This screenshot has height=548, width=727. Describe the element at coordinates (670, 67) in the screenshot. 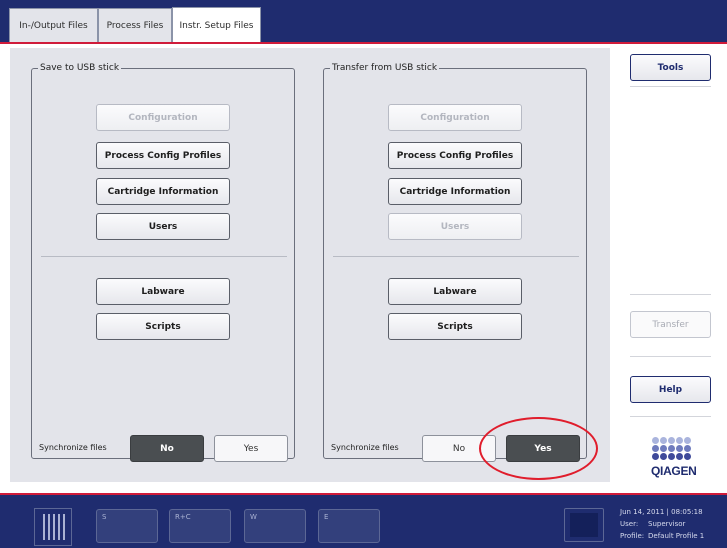

I see `tools-button: Tools` at that location.